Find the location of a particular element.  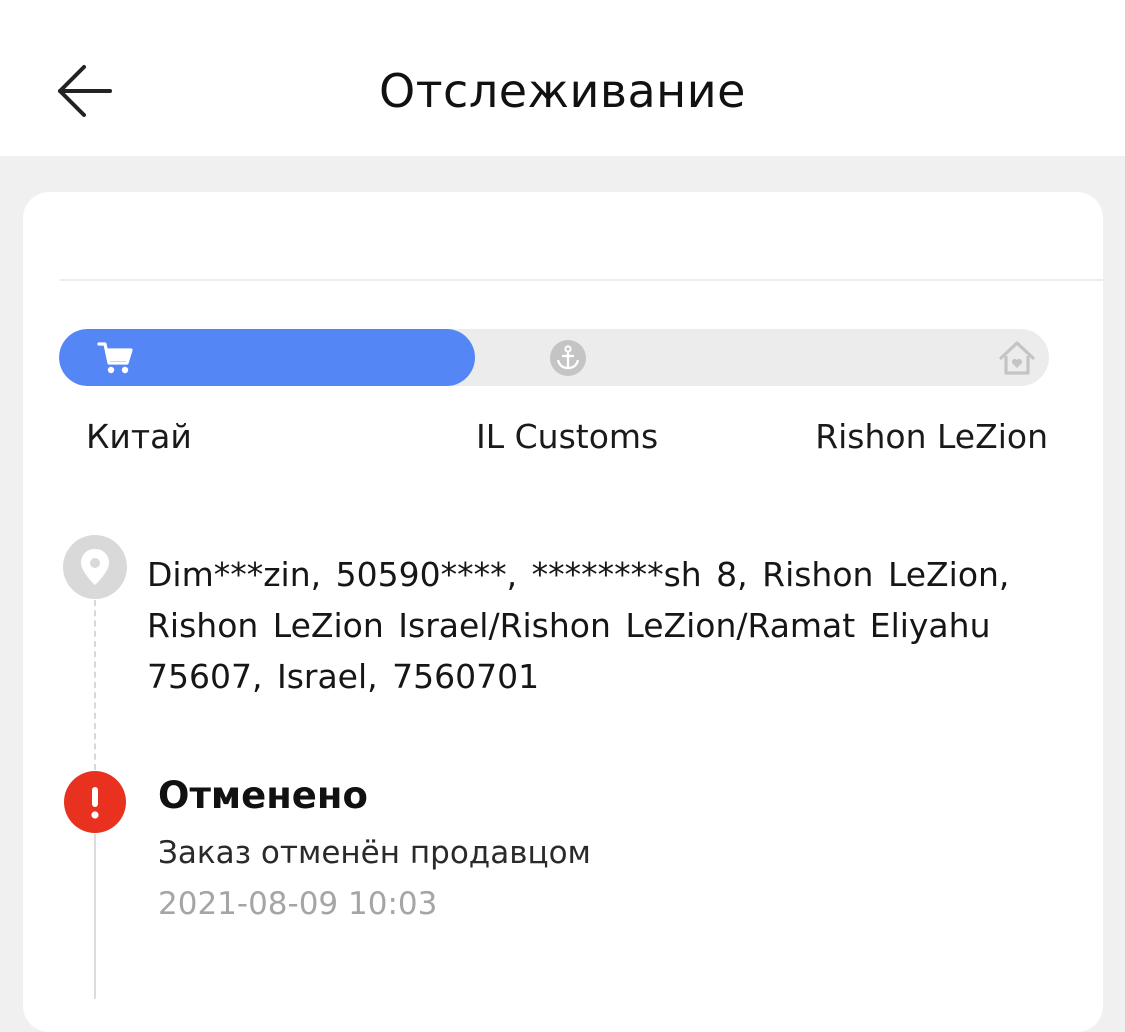

location-pin-icon is located at coordinates (95, 567).